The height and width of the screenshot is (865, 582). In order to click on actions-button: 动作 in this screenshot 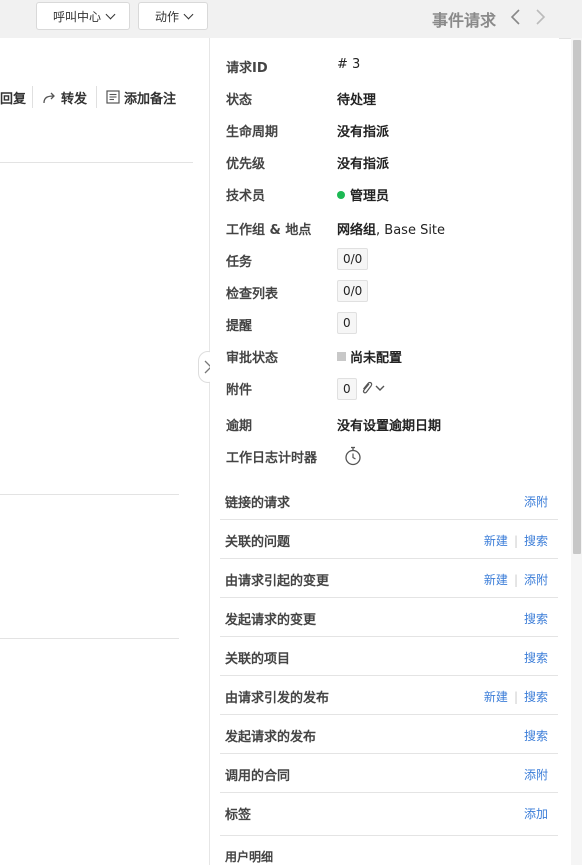, I will do `click(173, 16)`.